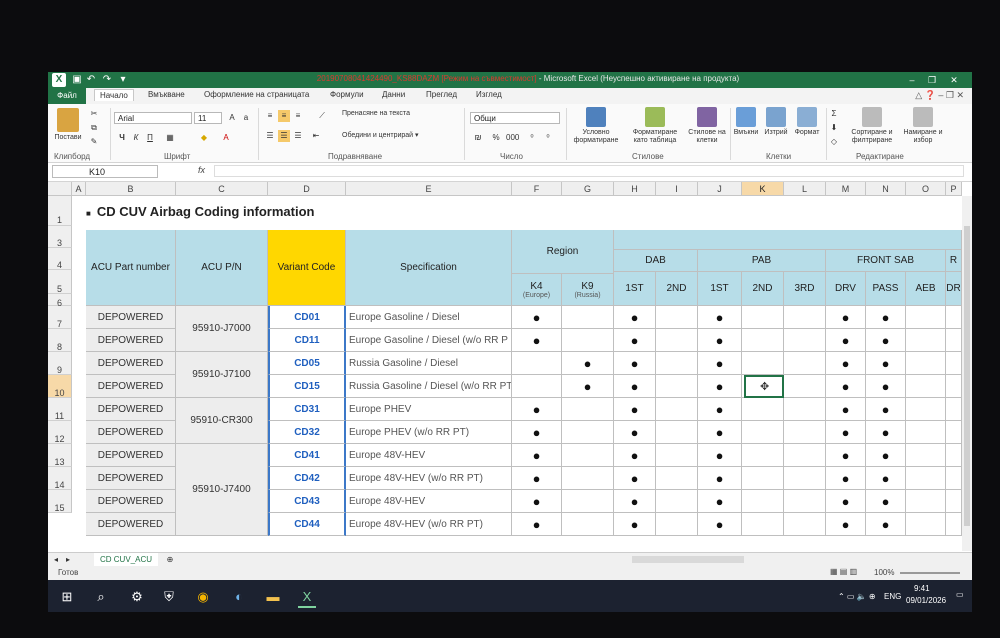 The height and width of the screenshot is (638, 1000). What do you see at coordinates (60, 317) in the screenshot?
I see `row-header-7: 7` at bounding box center [60, 317].